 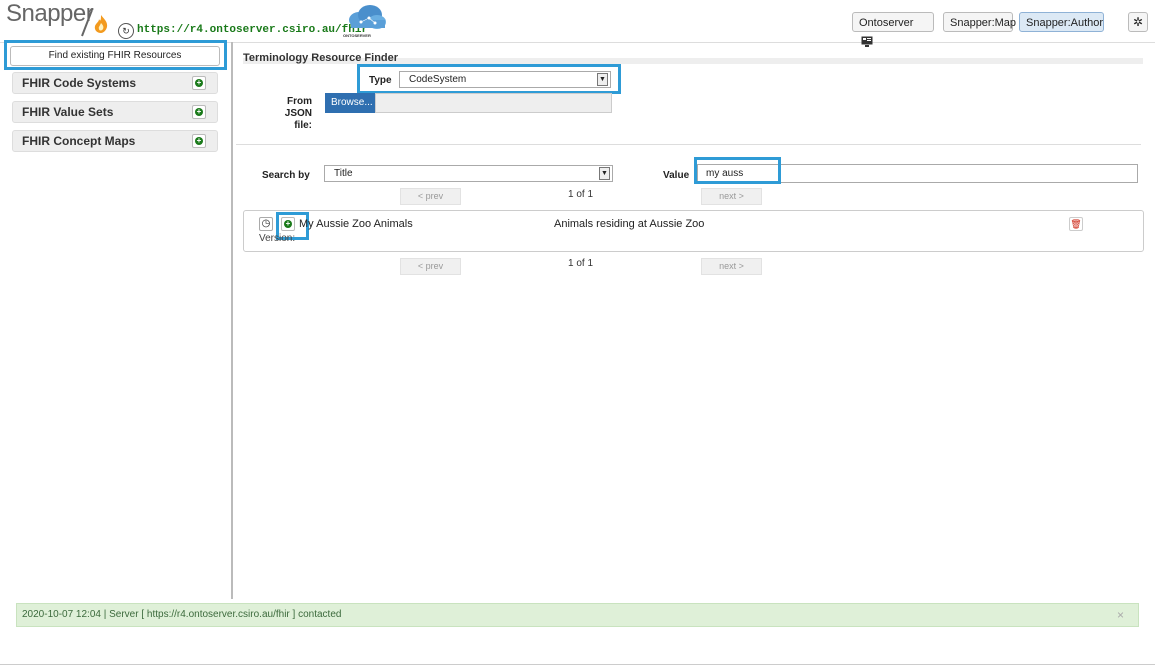 I want to click on result-description: Animals residing at Aussie Zoo, so click(x=629, y=224).